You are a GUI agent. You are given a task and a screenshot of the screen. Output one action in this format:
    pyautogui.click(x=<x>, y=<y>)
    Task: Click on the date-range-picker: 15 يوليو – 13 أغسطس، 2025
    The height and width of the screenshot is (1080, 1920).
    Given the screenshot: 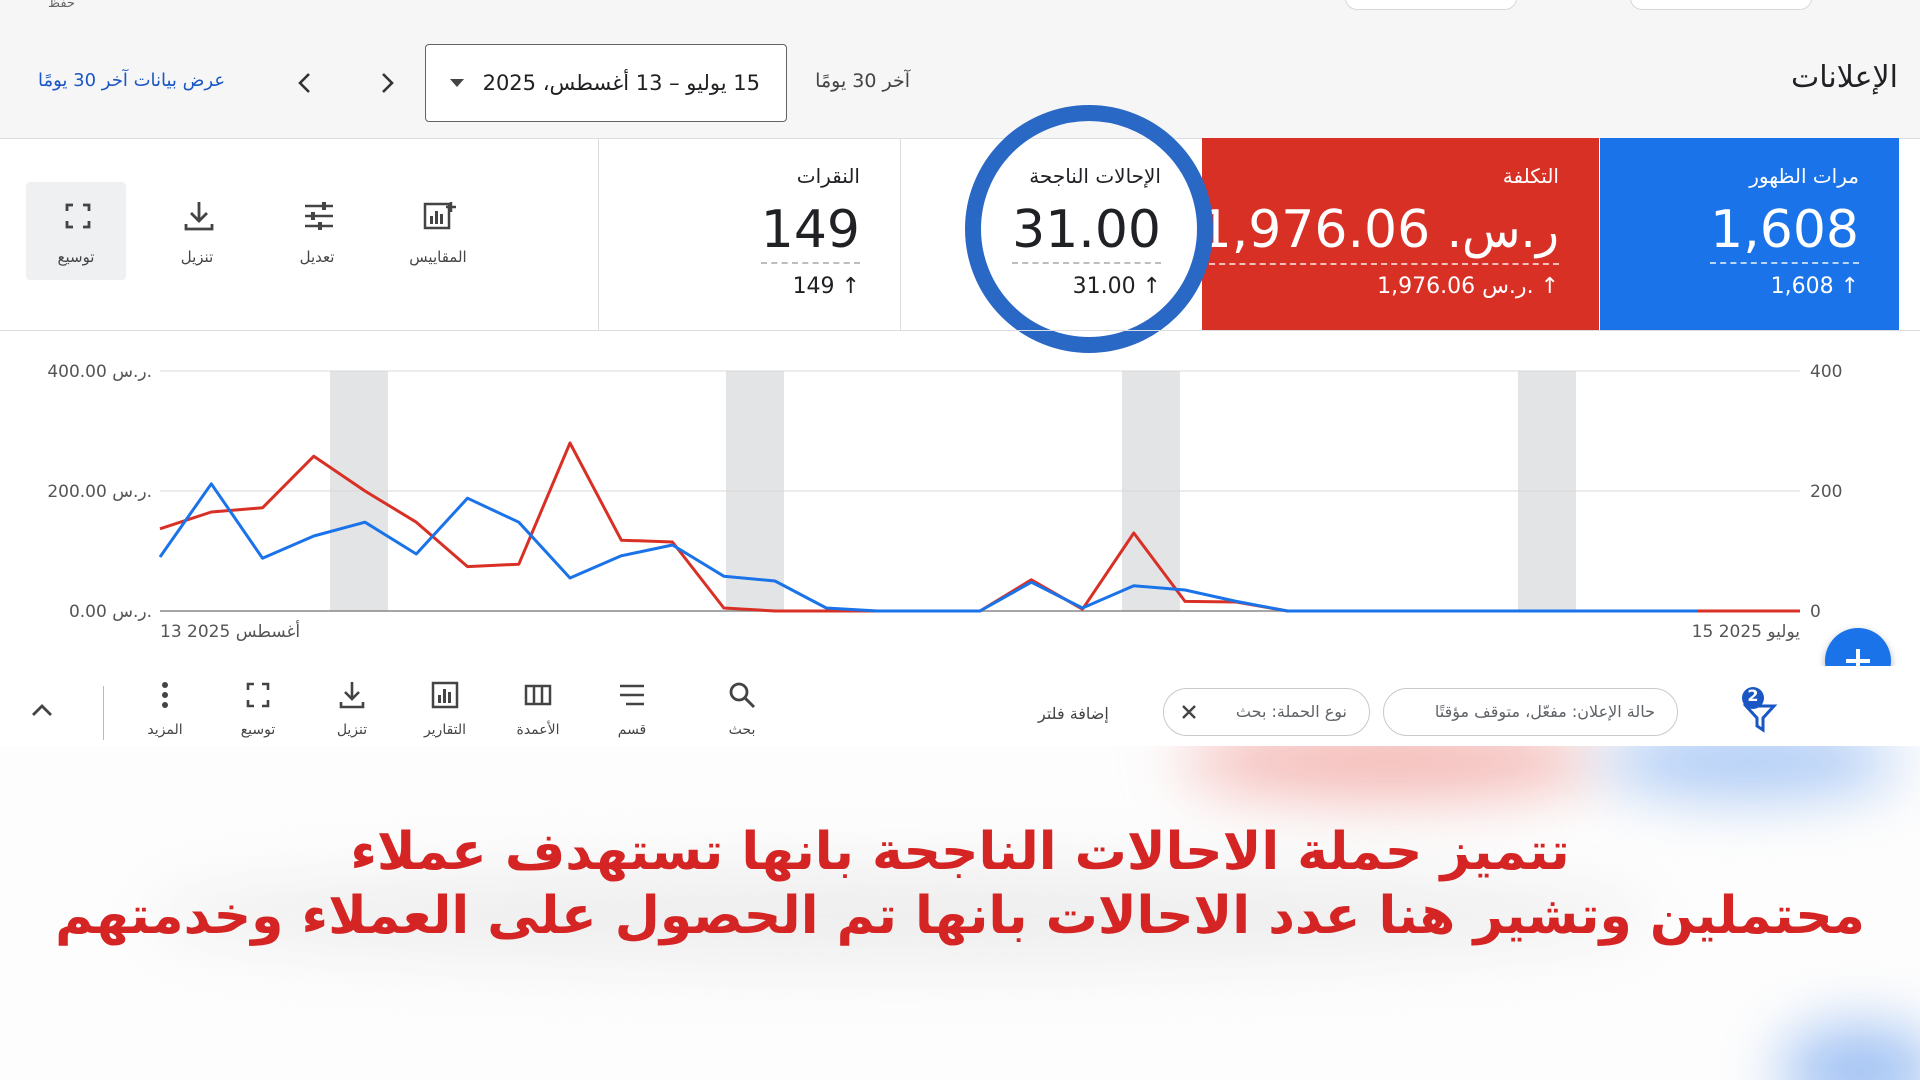 What is the action you would take?
    pyautogui.click(x=606, y=83)
    